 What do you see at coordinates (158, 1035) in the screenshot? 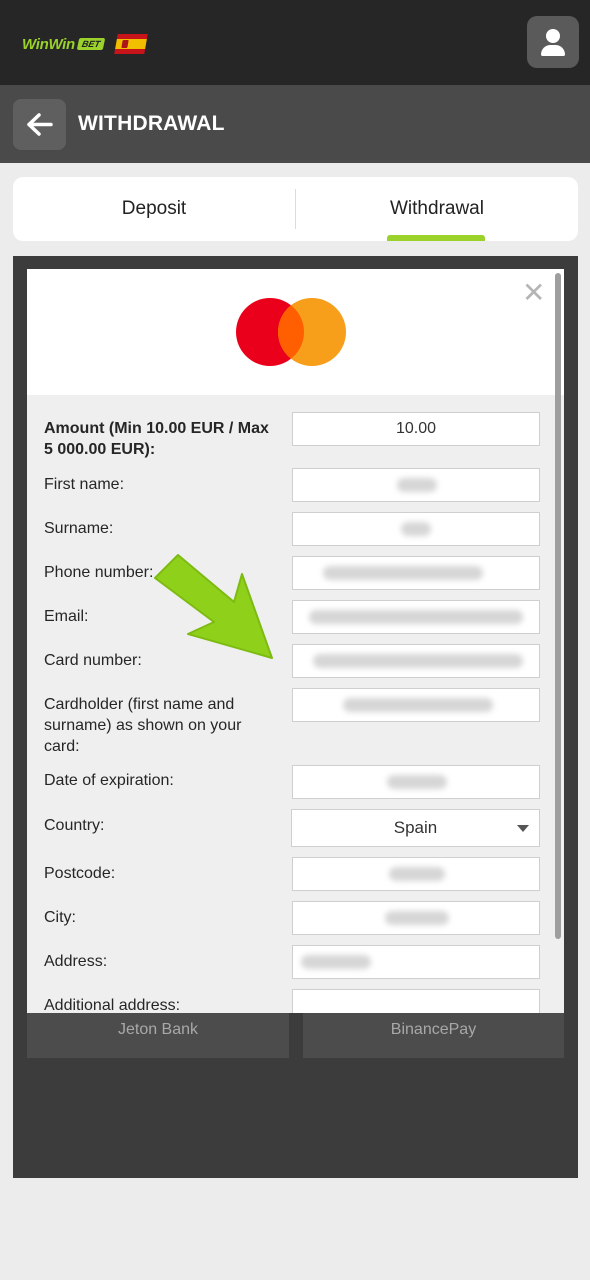
I see `payment-method-jeton-bank: Jeton Bank` at bounding box center [158, 1035].